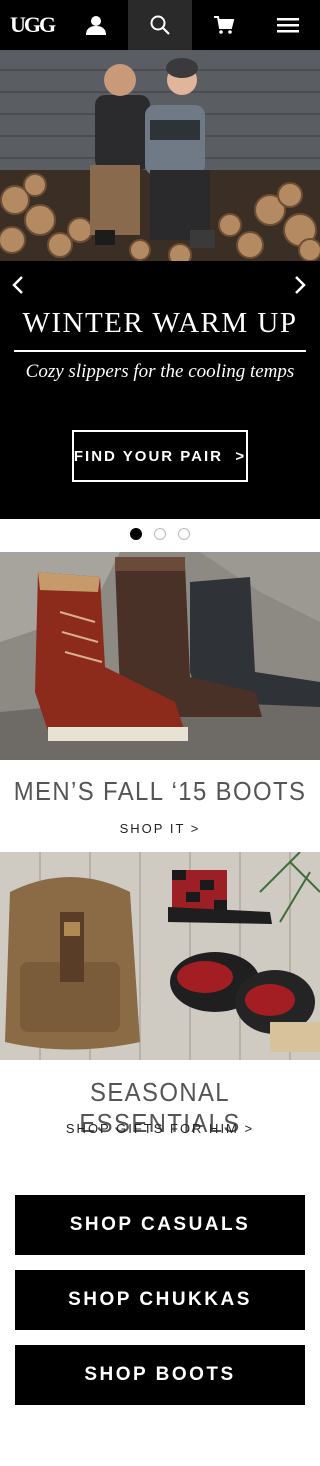 This screenshot has height=1466, width=320. Describe the element at coordinates (160, 828) in the screenshot. I see `shop-it-link: SHOP IT >` at that location.